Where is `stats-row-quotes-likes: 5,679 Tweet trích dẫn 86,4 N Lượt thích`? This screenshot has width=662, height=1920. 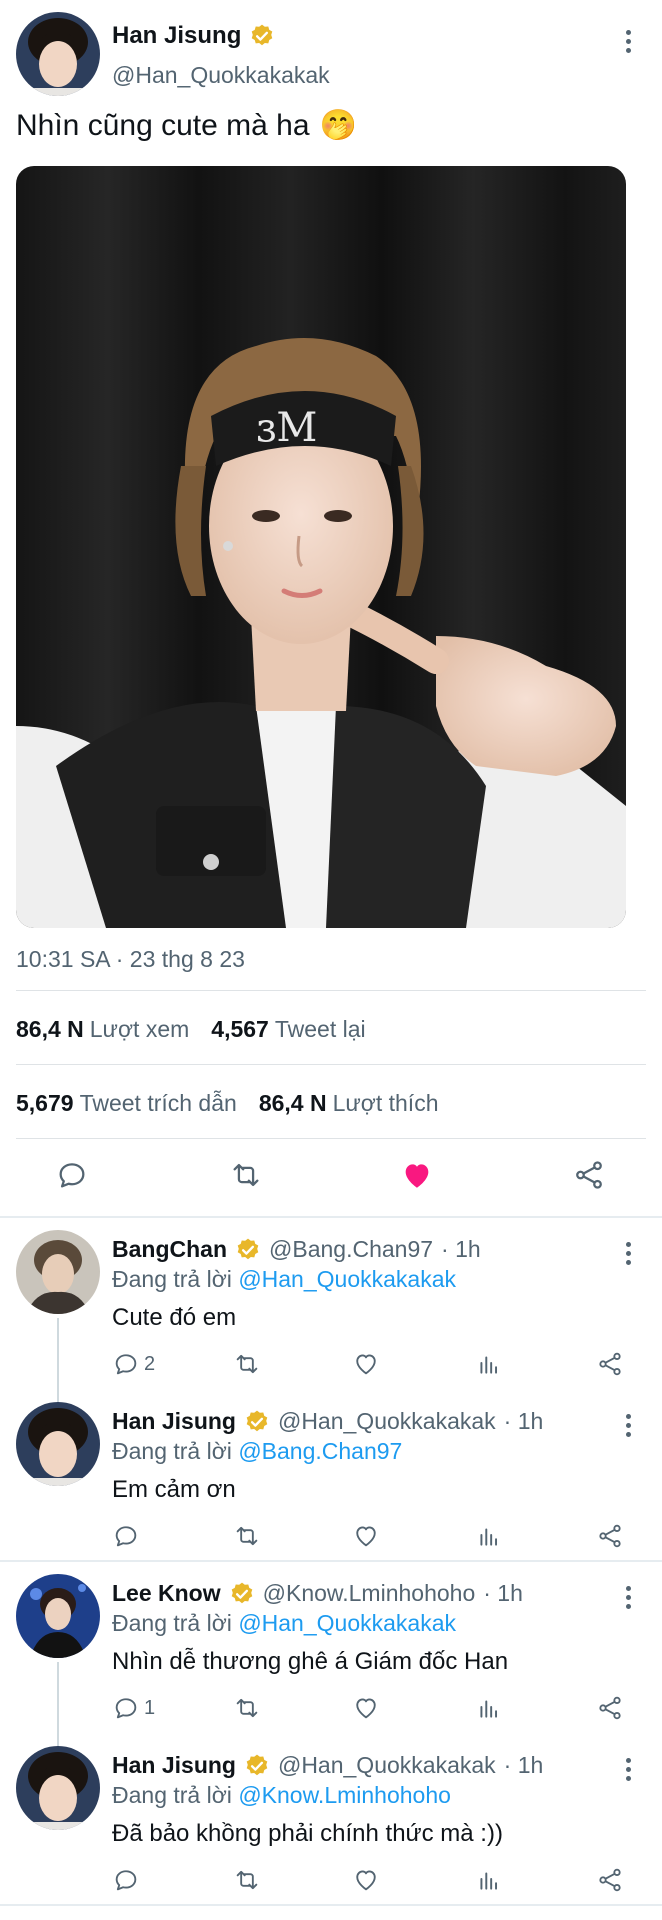 stats-row-quotes-likes: 5,679 Tweet trích dẫn 86,4 N Lượt thích is located at coordinates (227, 1103).